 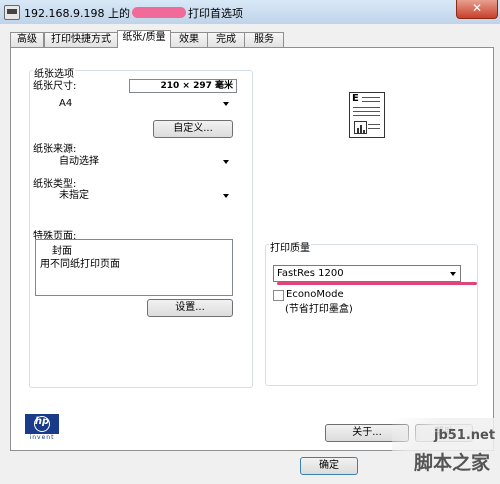 What do you see at coordinates (79, 161) in the screenshot?
I see `paper-source-value: 自动选择` at bounding box center [79, 161].